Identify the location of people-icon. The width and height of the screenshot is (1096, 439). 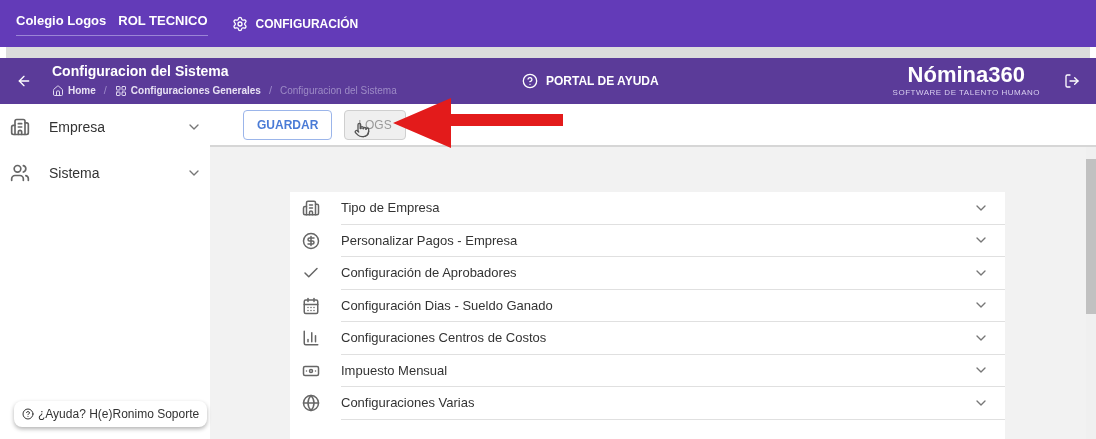
(20, 173).